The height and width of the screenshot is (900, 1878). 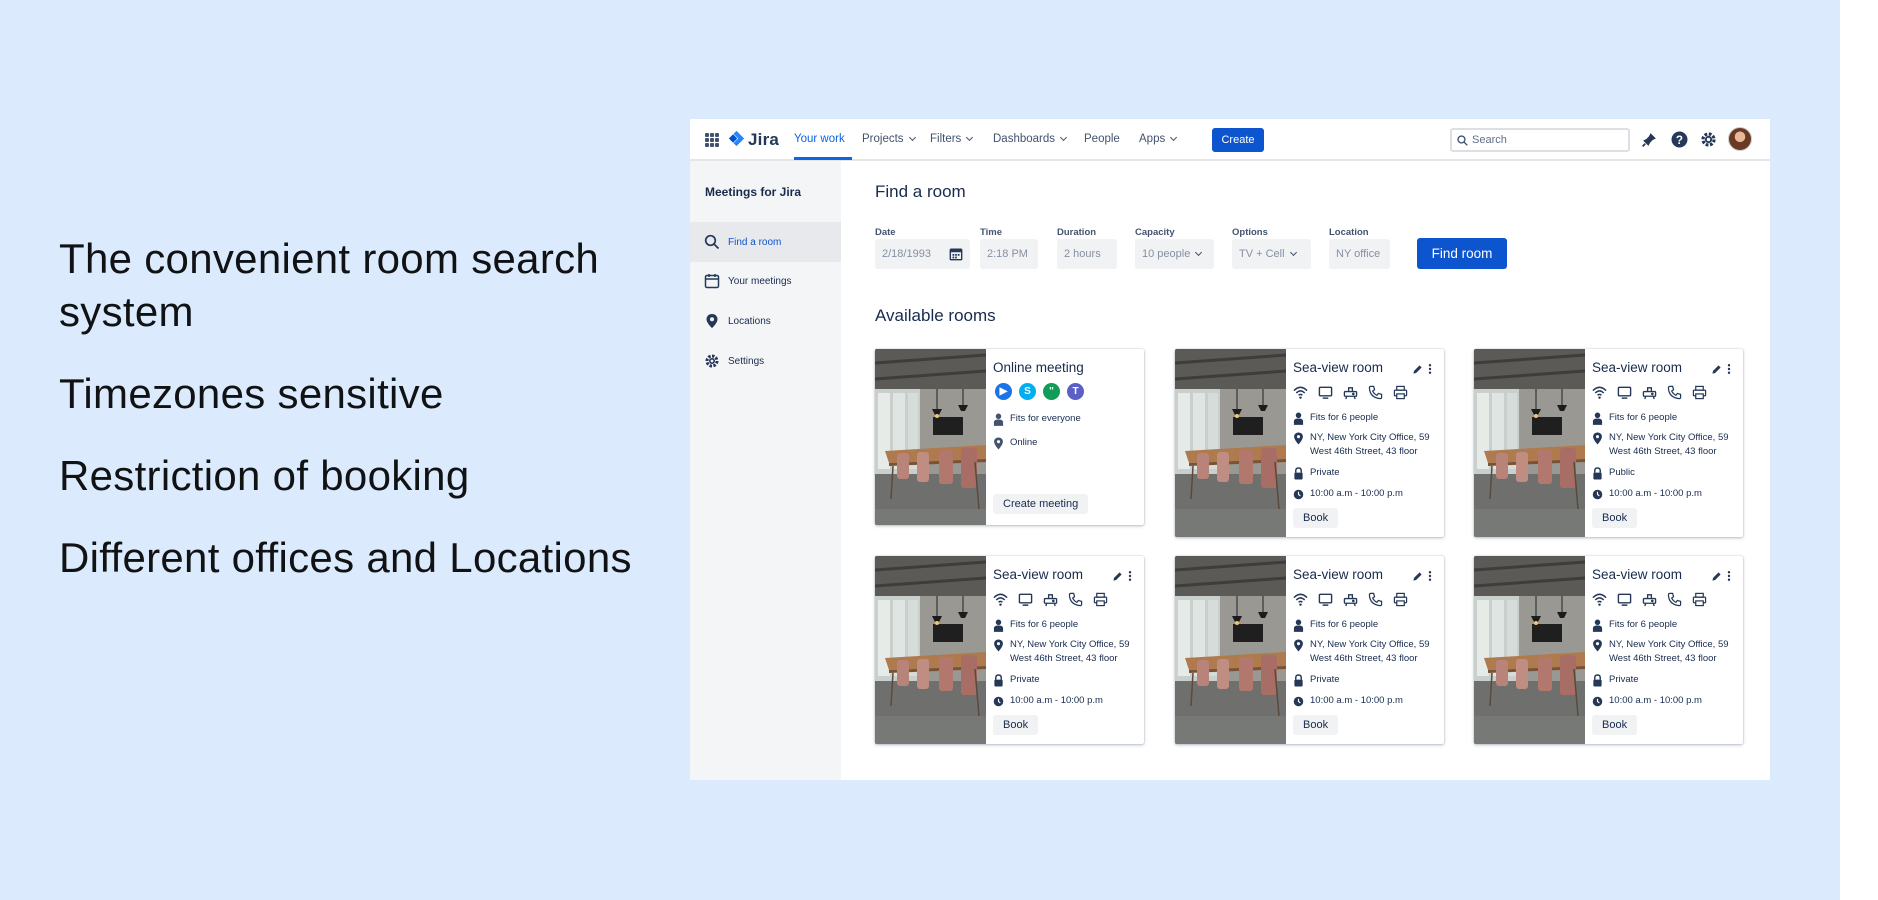 What do you see at coordinates (1298, 701) in the screenshot?
I see `clock-icon` at bounding box center [1298, 701].